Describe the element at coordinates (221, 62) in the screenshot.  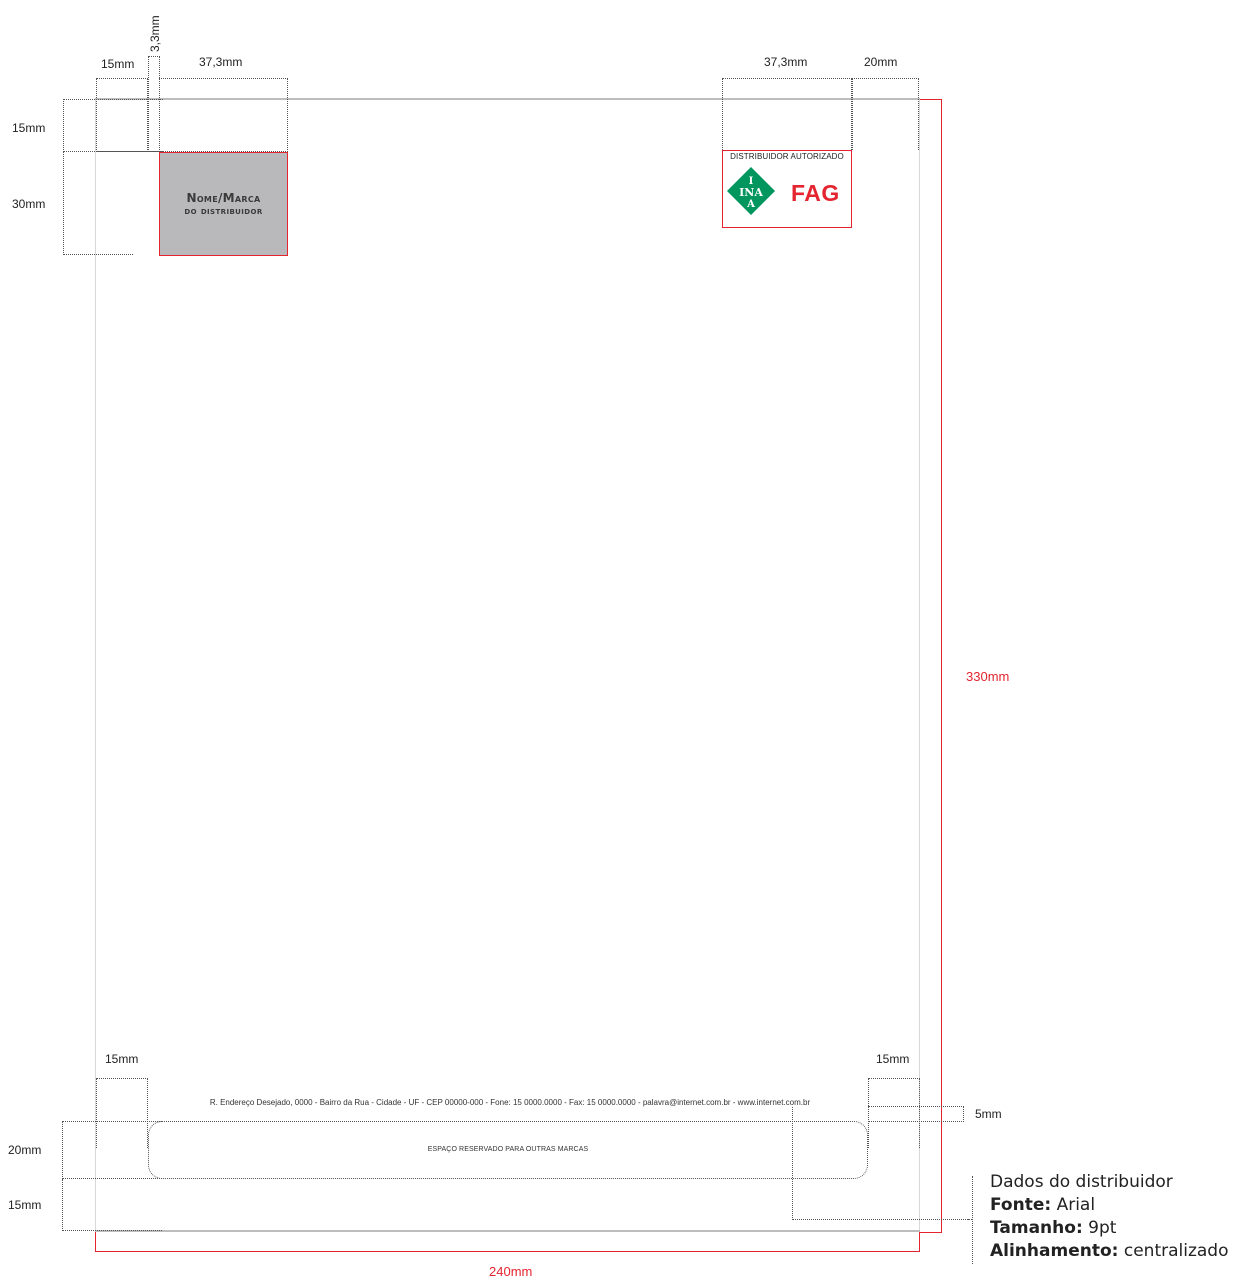
I see `dim-top-left-logo-width: 37,3mm` at that location.